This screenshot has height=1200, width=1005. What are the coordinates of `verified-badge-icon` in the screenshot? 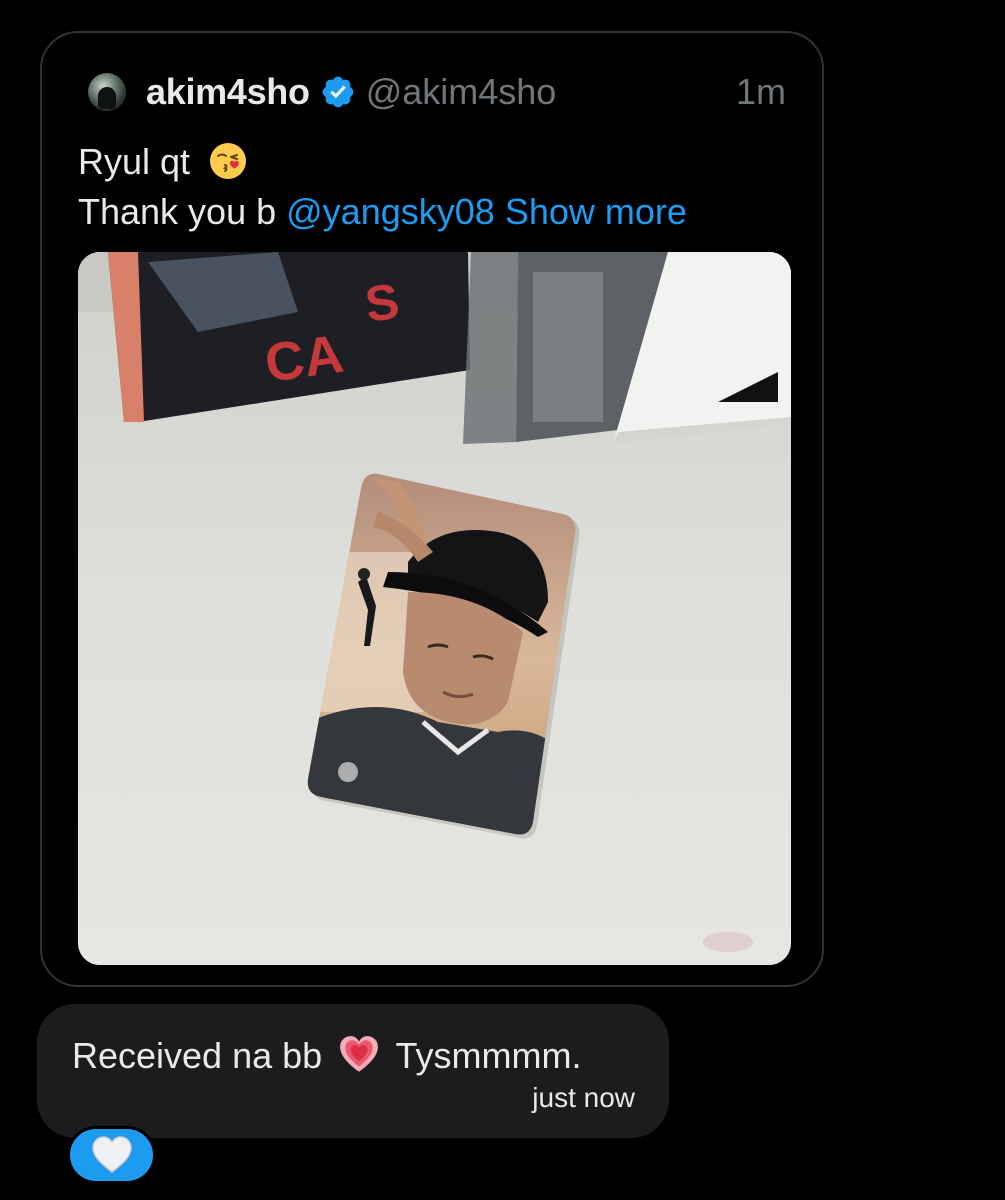 It's located at (338, 92).